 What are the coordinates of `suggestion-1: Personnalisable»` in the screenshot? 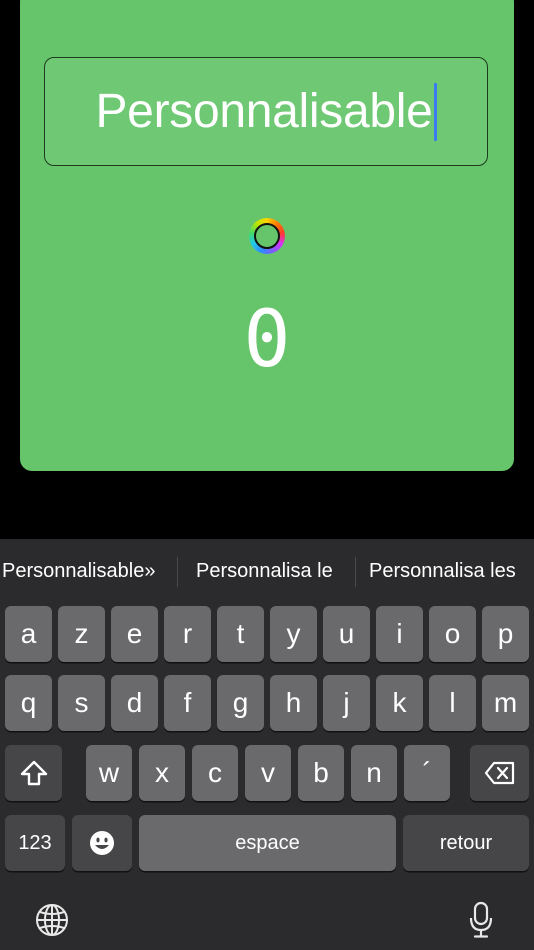 It's located at (78, 571).